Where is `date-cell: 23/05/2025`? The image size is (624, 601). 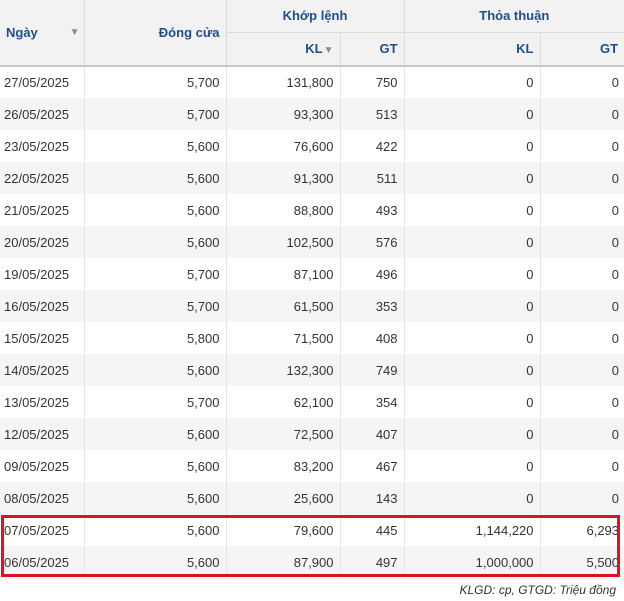
date-cell: 23/05/2025 is located at coordinates (42, 146).